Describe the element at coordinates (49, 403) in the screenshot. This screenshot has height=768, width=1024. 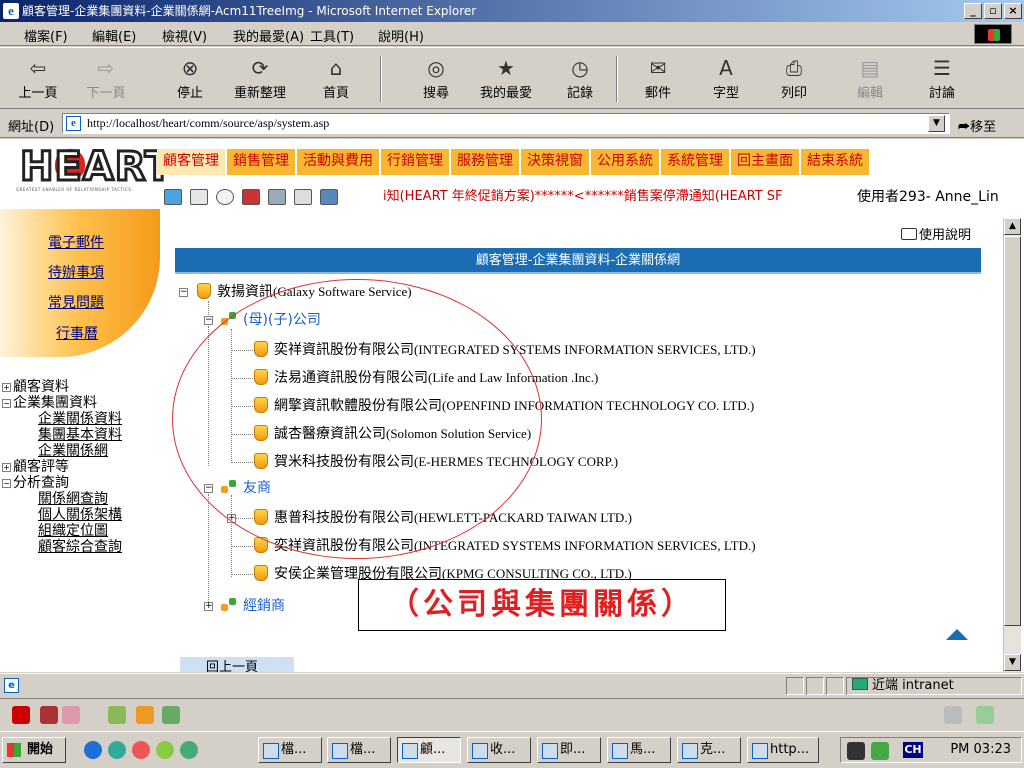
I see `nav-enterprise-group: − 企業集團資料` at that location.